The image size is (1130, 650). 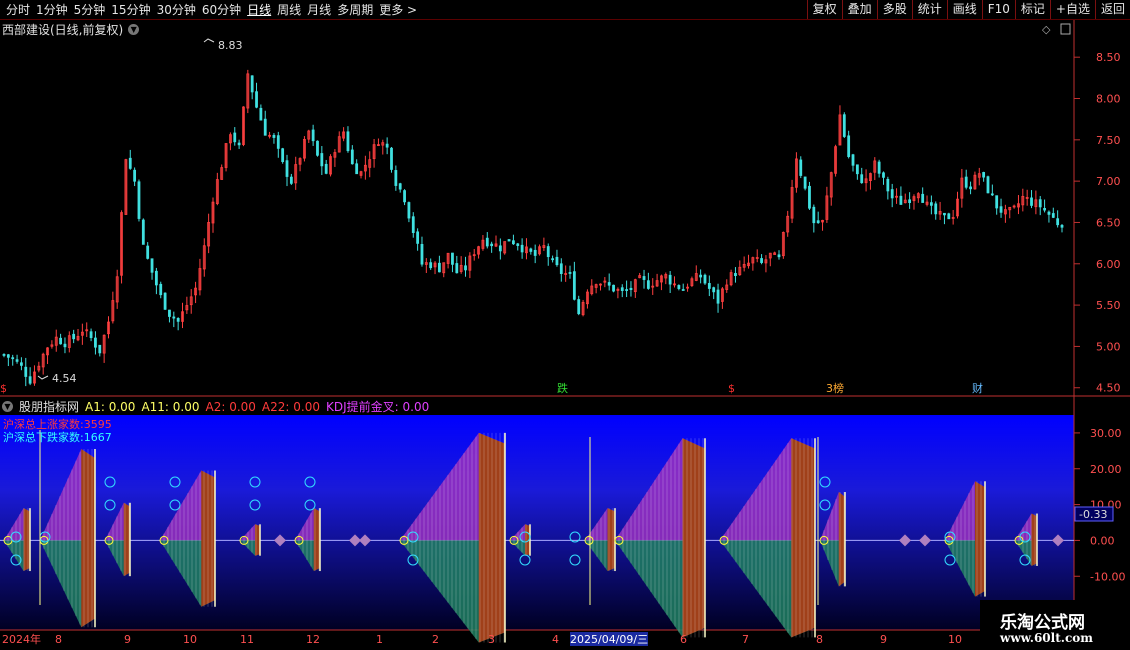 What do you see at coordinates (1112, 9) in the screenshot?
I see `back-button: 返回` at bounding box center [1112, 9].